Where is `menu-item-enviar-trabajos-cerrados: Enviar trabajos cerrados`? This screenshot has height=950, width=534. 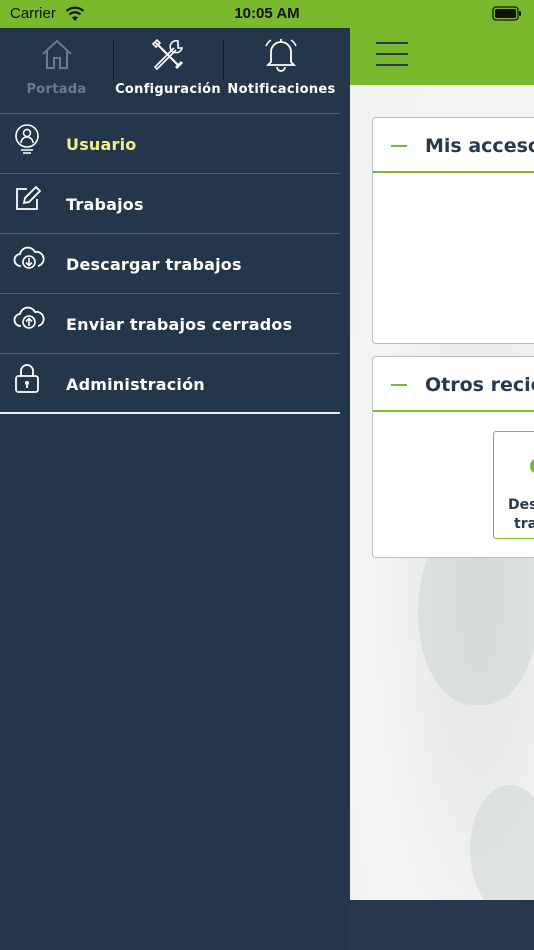
menu-item-enviar-trabajos-cerrados: Enviar trabajos cerrados is located at coordinates (170, 324).